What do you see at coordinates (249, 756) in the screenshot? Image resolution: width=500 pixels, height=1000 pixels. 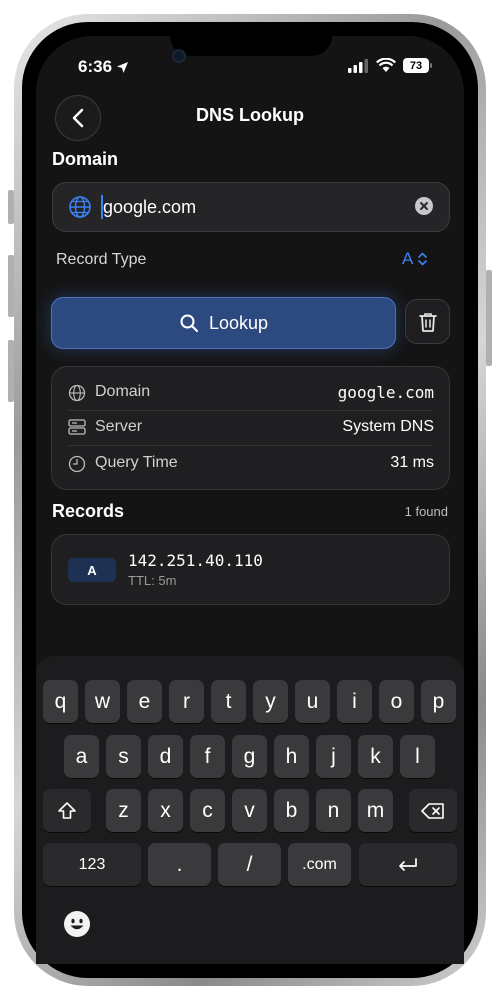 I see `key-g: g` at bounding box center [249, 756].